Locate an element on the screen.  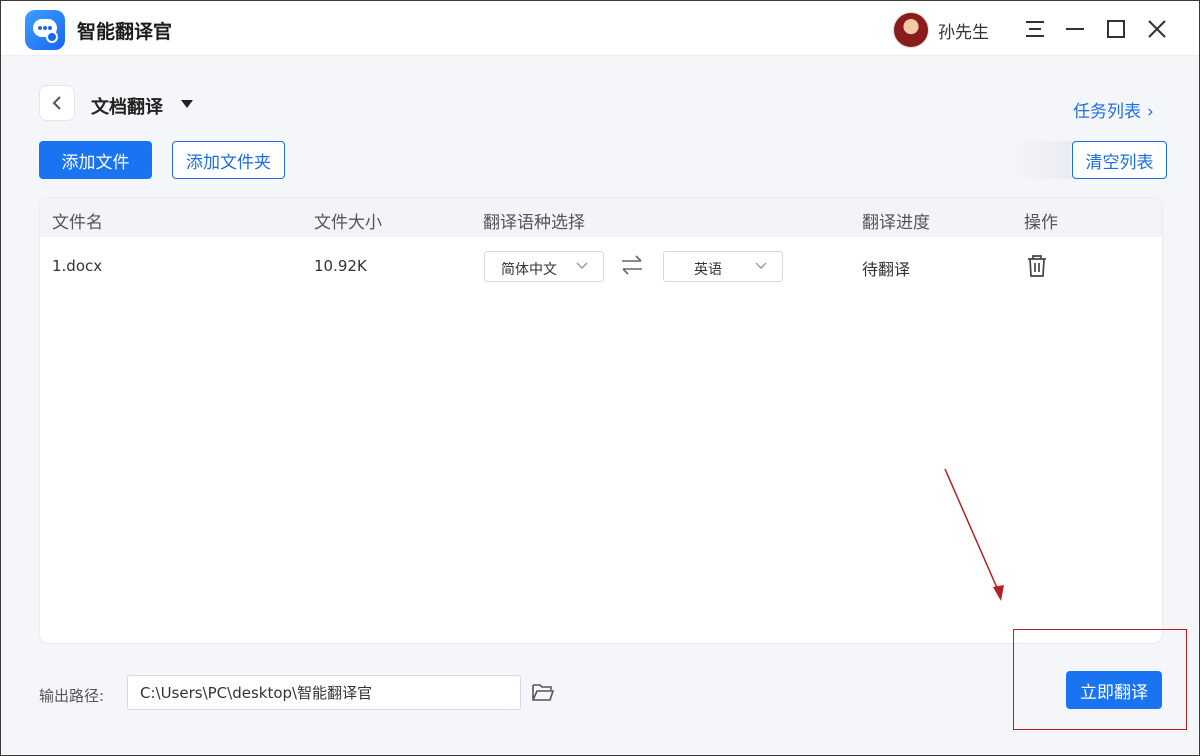
back-button is located at coordinates (57, 103).